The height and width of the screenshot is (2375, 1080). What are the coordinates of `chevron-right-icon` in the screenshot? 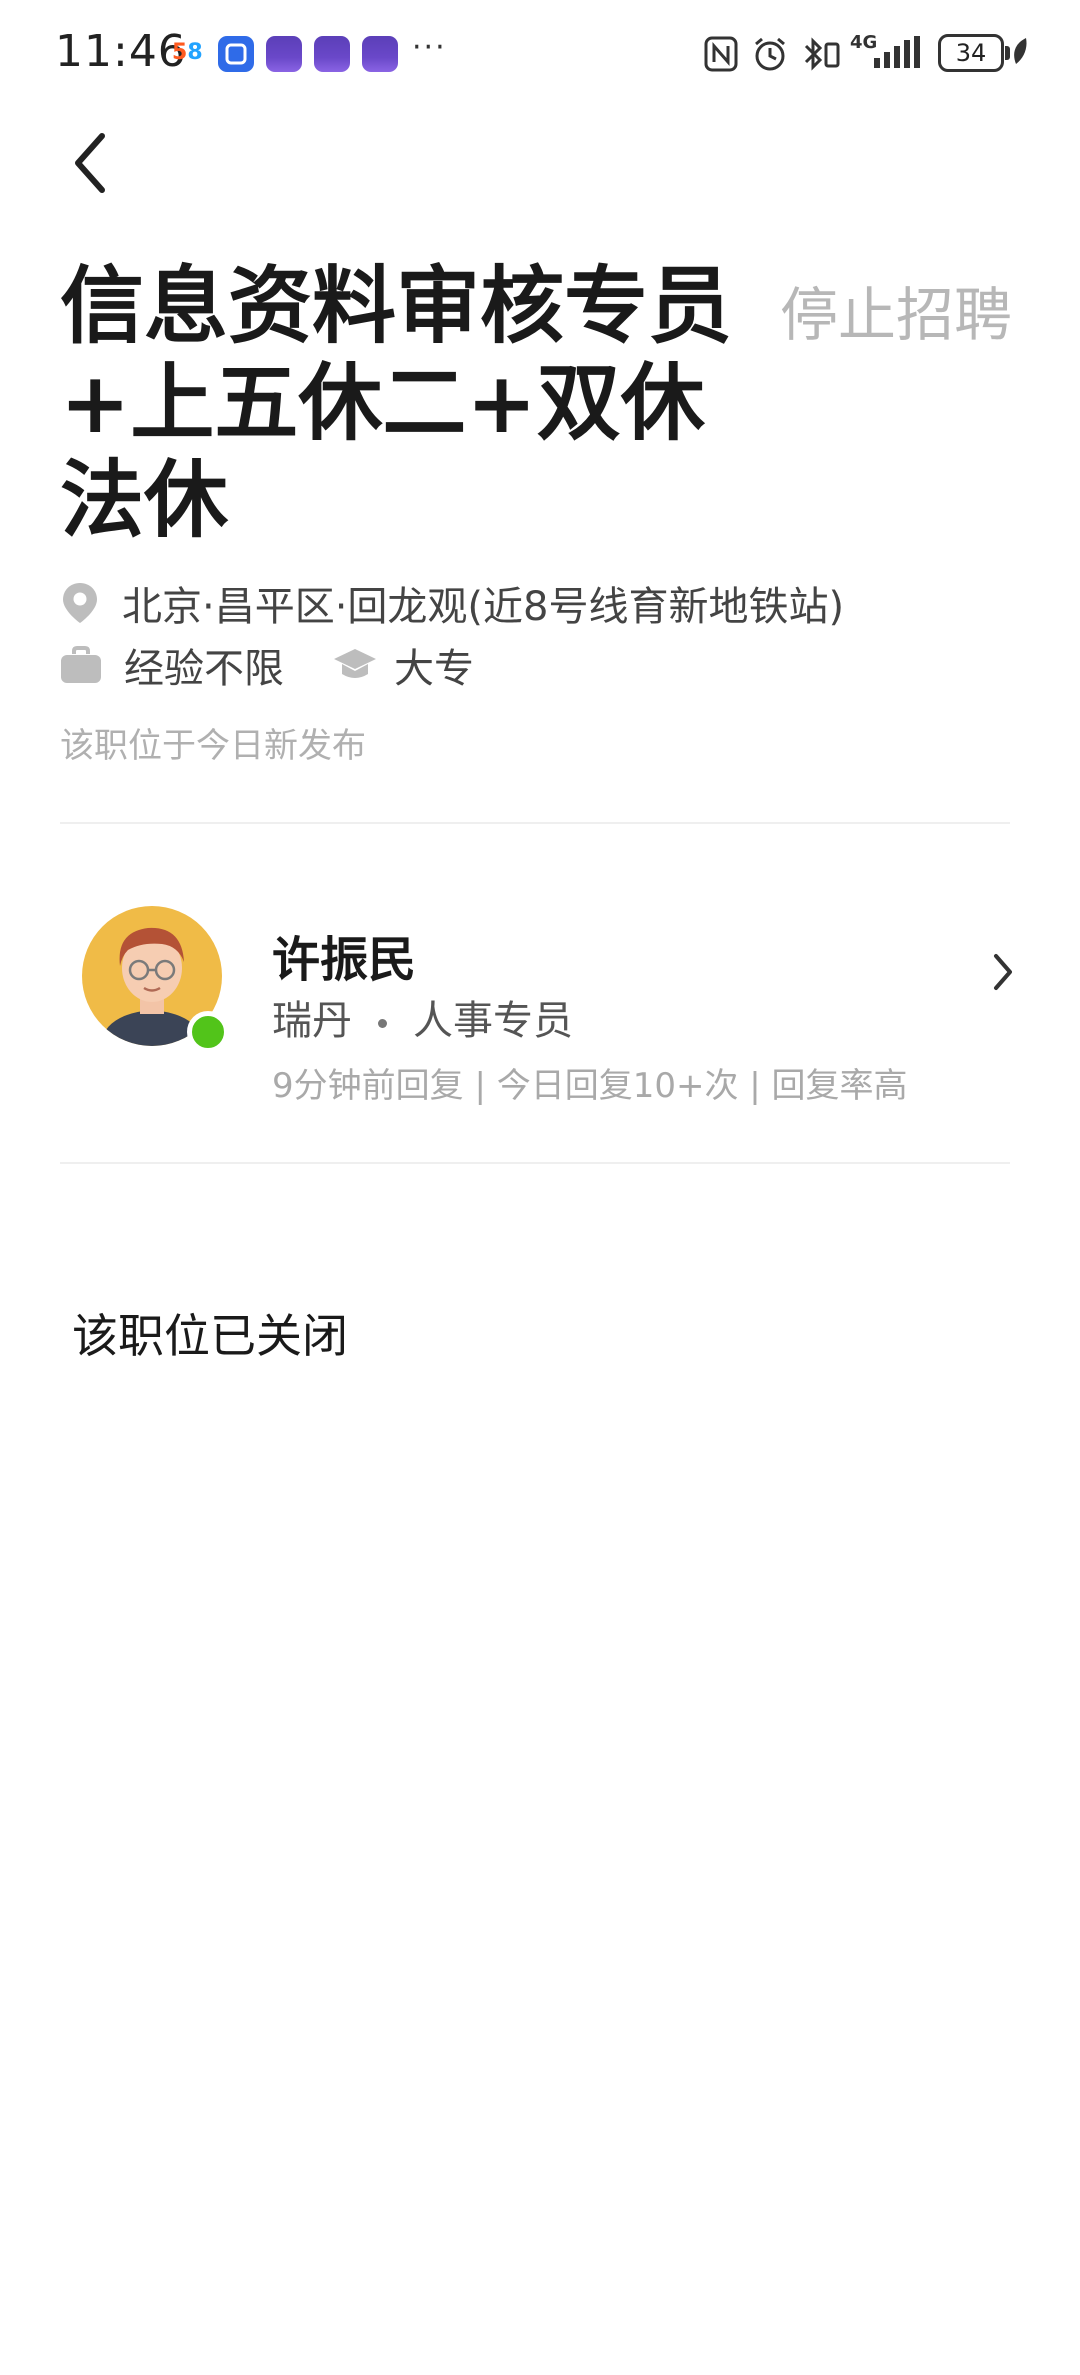 It's located at (1003, 972).